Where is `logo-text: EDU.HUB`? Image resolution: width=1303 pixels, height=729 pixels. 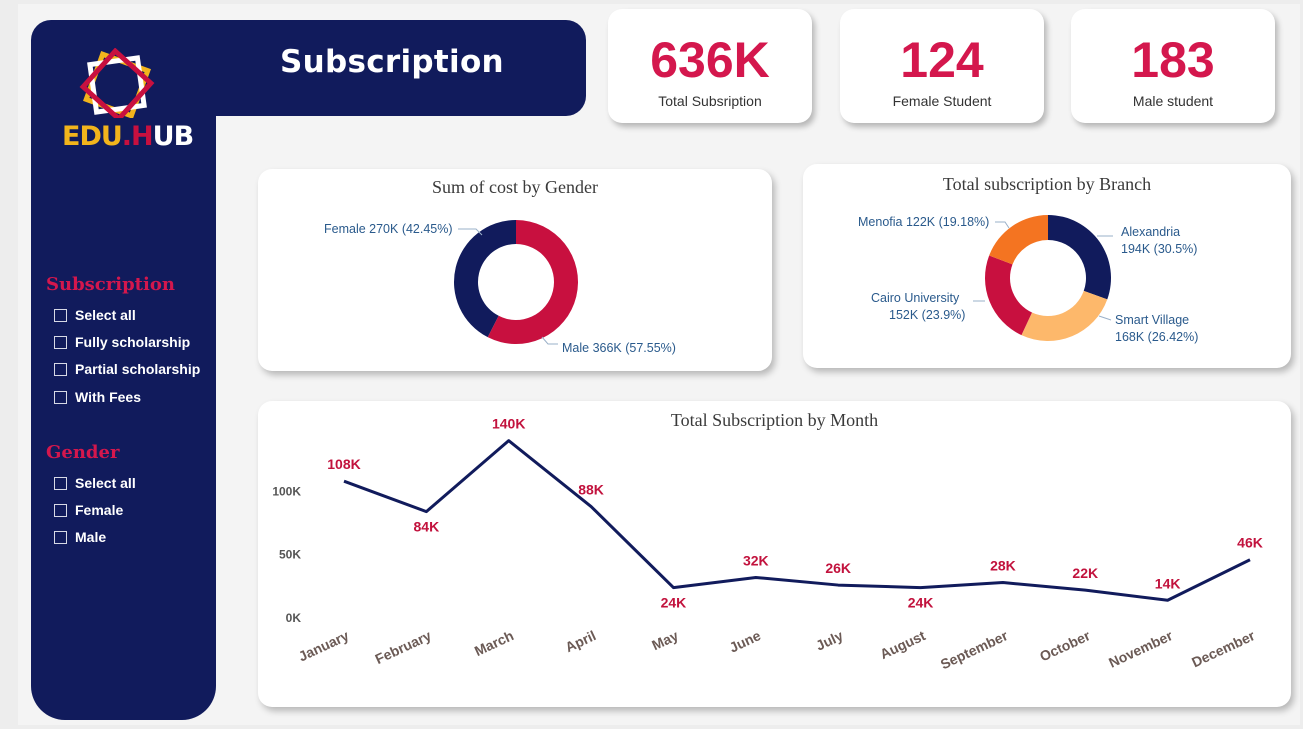 logo-text: EDU.HUB is located at coordinates (128, 136).